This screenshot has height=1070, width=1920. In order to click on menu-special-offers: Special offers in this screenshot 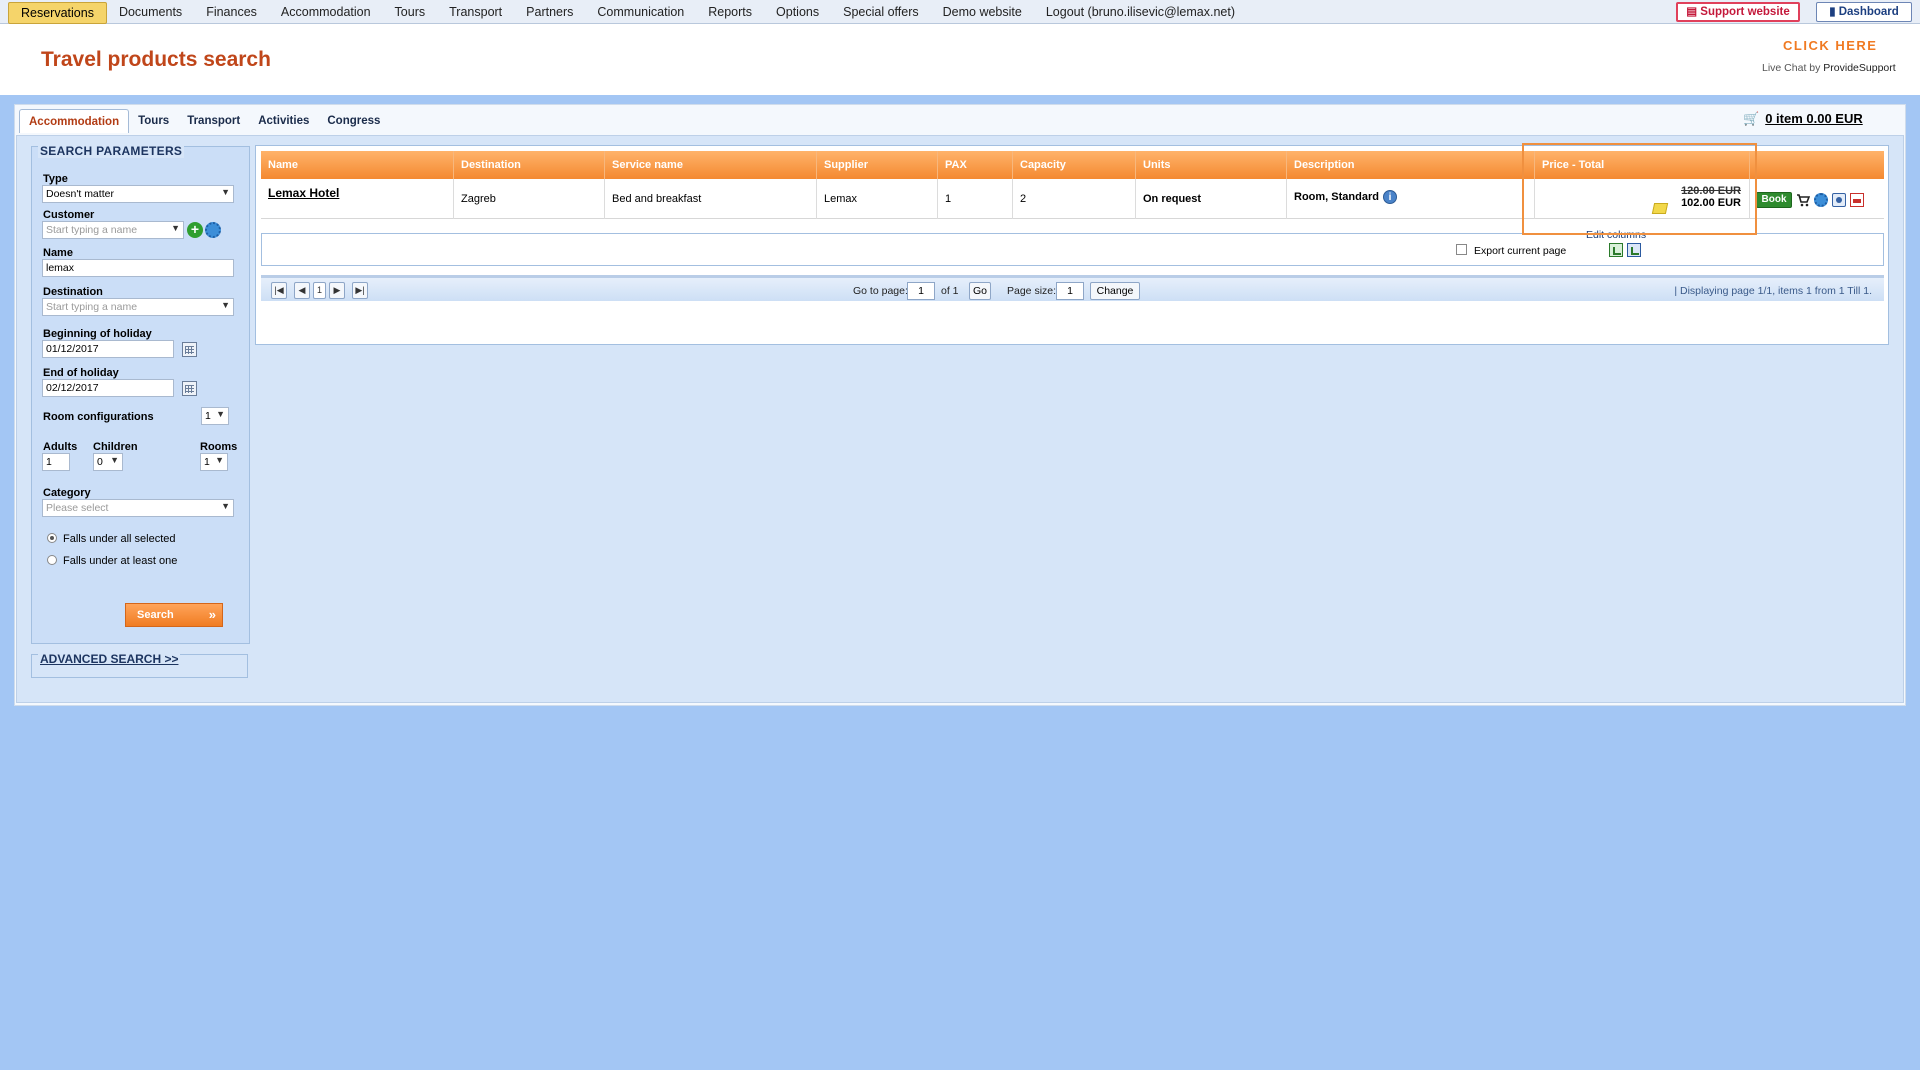, I will do `click(881, 13)`.